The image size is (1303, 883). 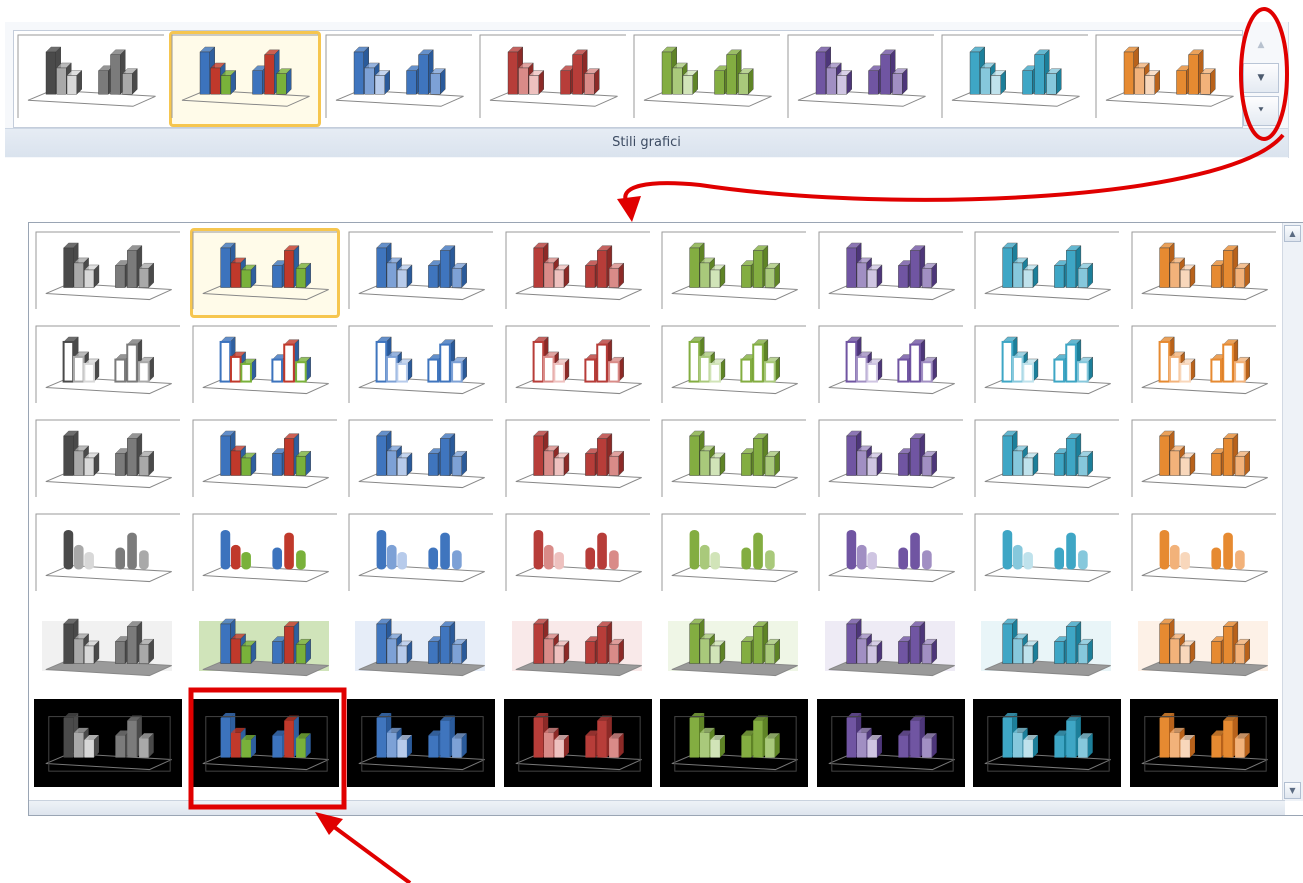 I want to click on chevron-down-icon: ▼, so click(x=1261, y=78).